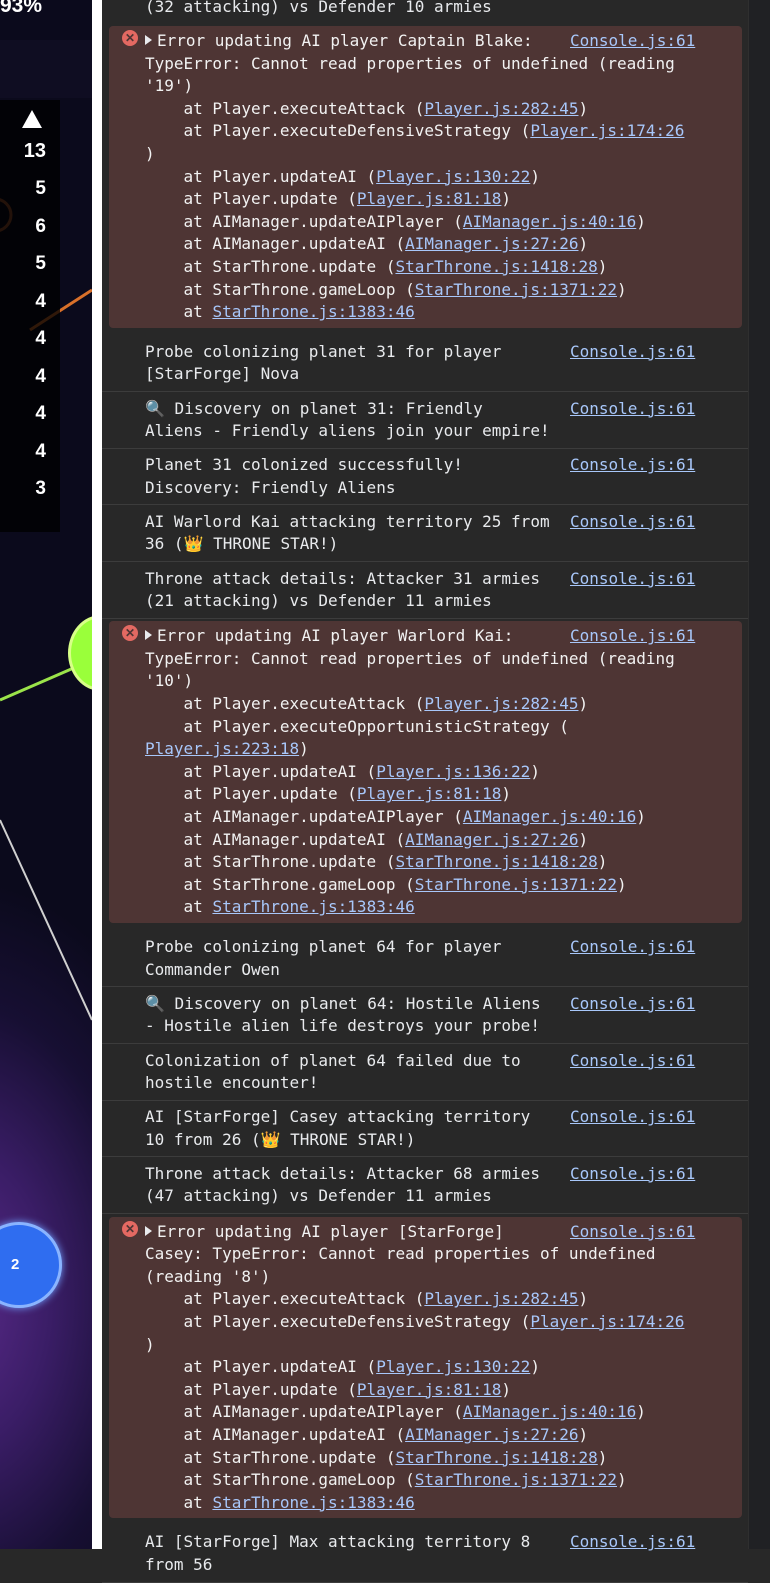 The height and width of the screenshot is (1583, 770). Describe the element at coordinates (97, 774) in the screenshot. I see `panel-divider` at that location.